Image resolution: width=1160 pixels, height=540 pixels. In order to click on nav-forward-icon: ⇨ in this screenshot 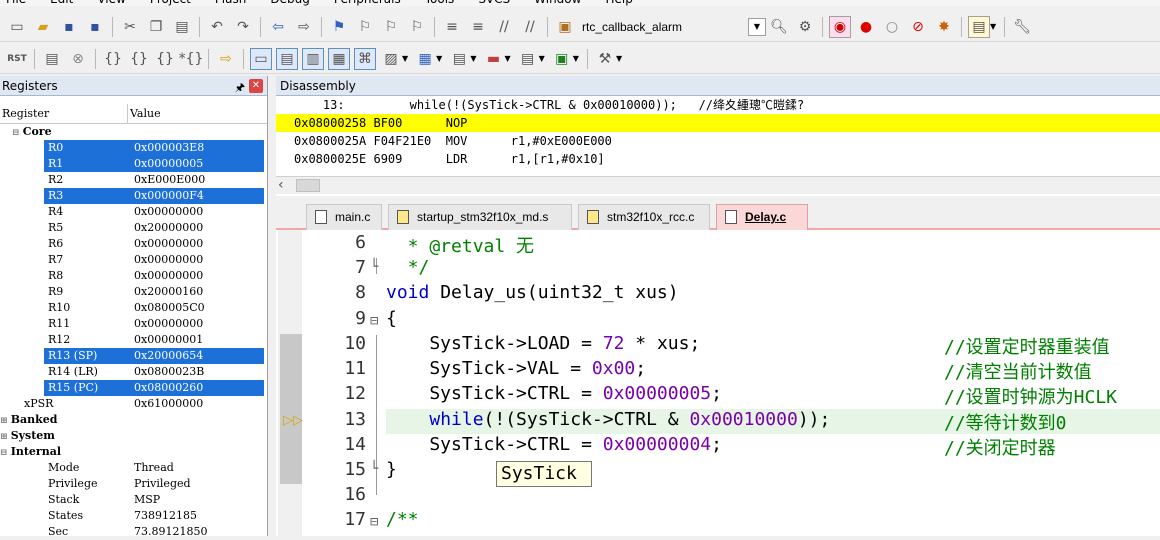, I will do `click(304, 27)`.